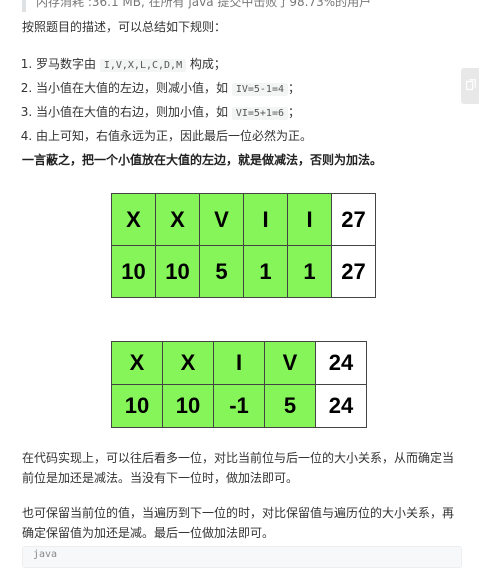 The width and height of the screenshot is (479, 568). I want to click on quote-block: 内存消耗 :36.1 MB, 在所有 java 提交中击败了98.73%的用户, so click(196, 6).